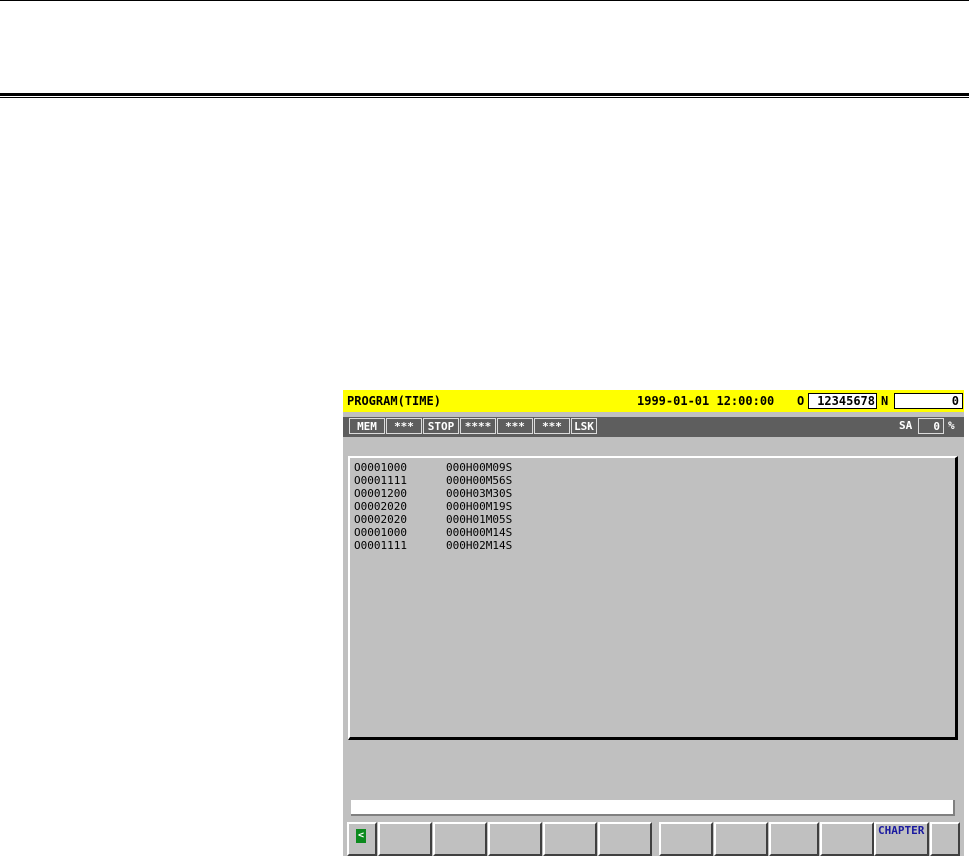  I want to click on left-arrow-icon: <, so click(361, 836).